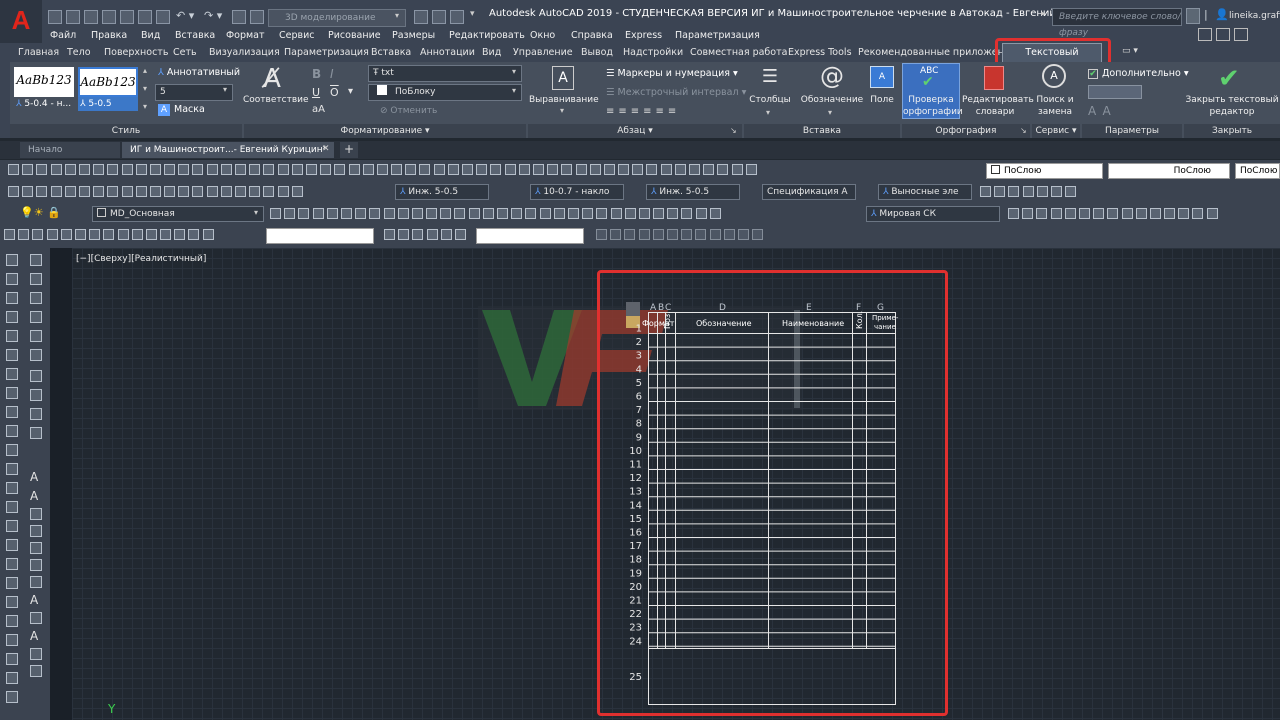  What do you see at coordinates (542, 35) in the screenshot?
I see `menu-window: Окно` at bounding box center [542, 35].